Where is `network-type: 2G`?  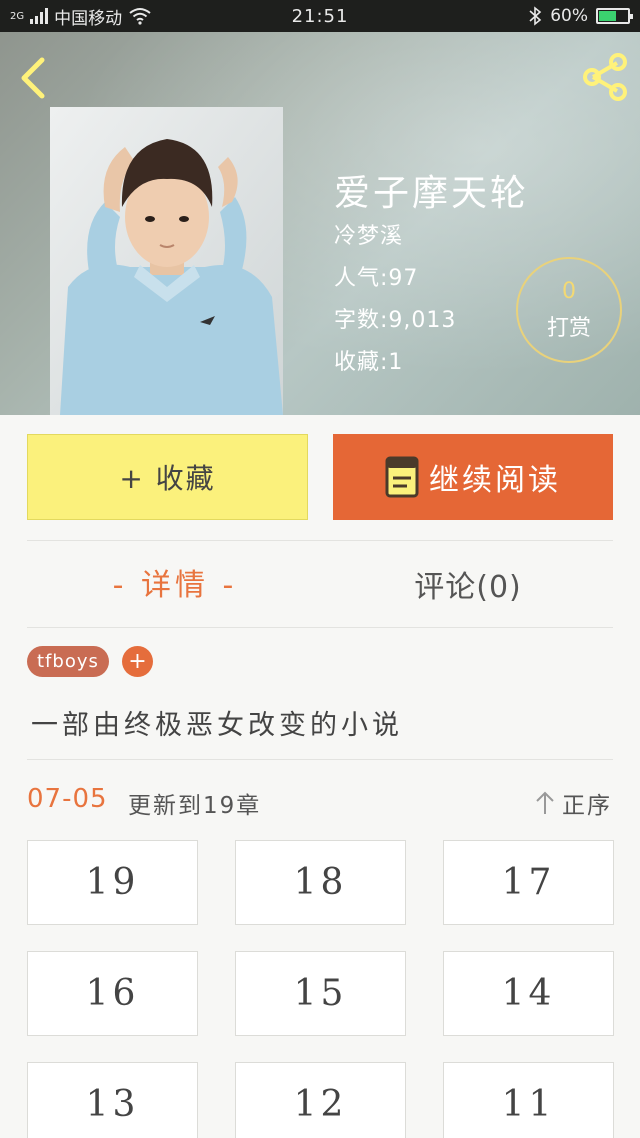 network-type: 2G is located at coordinates (17, 16).